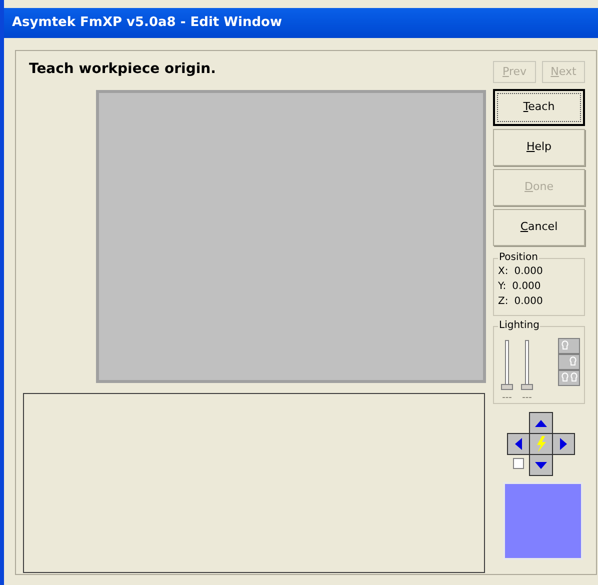 This screenshot has width=598, height=585. Describe the element at coordinates (518, 463) in the screenshot. I see `checkbox` at that location.